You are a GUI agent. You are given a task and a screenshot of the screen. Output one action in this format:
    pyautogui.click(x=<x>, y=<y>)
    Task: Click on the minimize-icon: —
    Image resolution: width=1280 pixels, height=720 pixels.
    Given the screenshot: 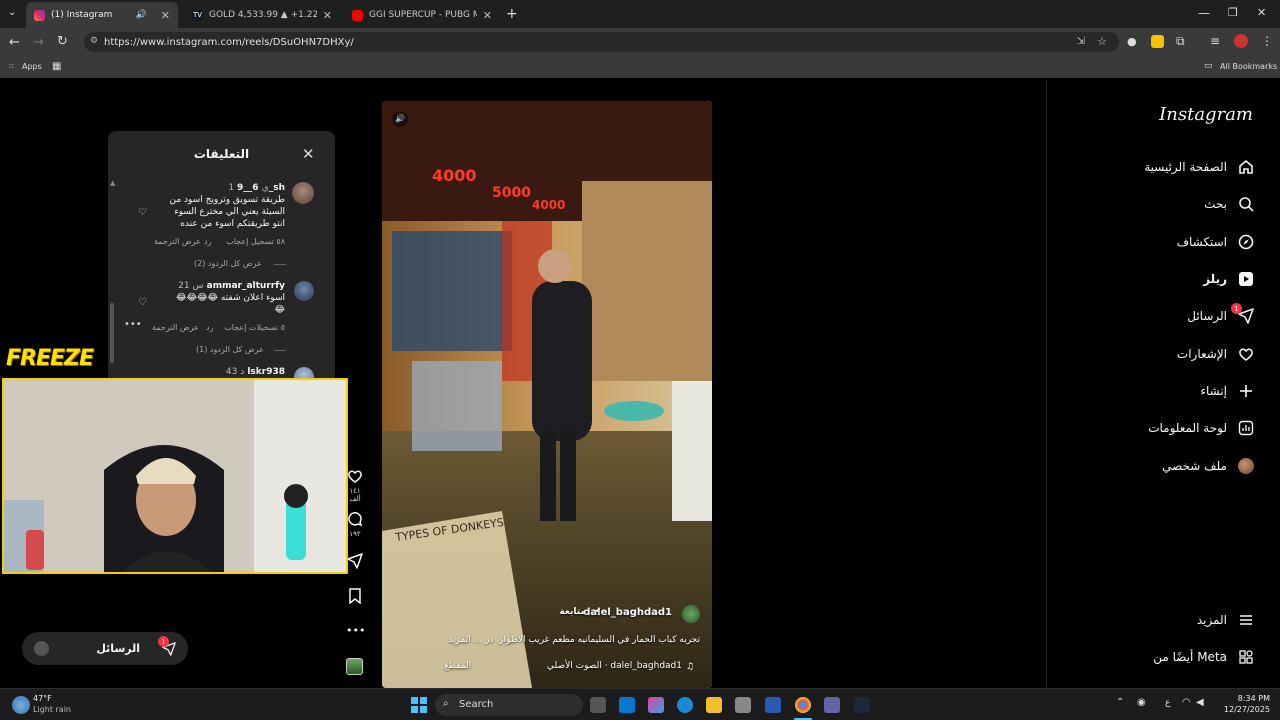 What is the action you would take?
    pyautogui.click(x=1204, y=13)
    